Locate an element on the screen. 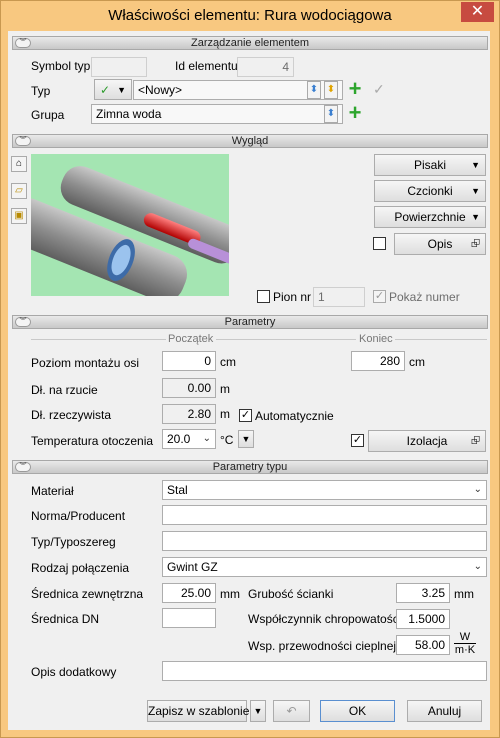 This screenshot has width=500, height=738. chropowatosc-label: Współczynnik chropowatości is located at coordinates (325, 619).